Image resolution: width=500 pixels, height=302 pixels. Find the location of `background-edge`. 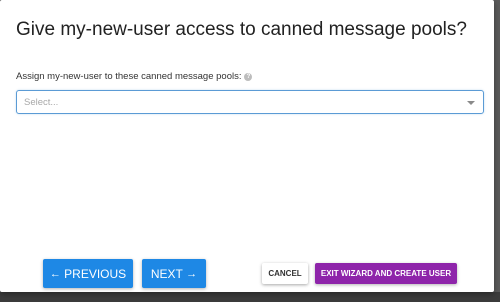

background-edge is located at coordinates (497, 146).